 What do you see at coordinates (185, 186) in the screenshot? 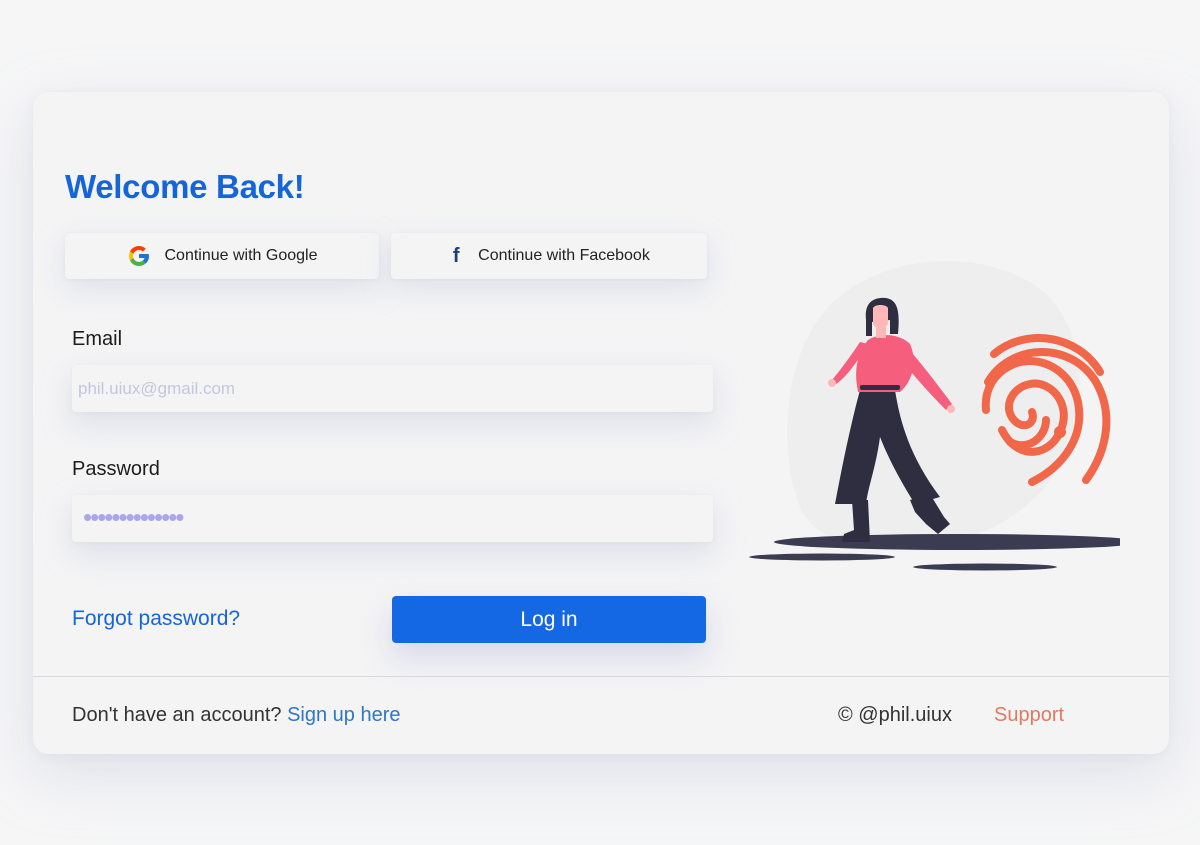
I see `page-title: Welcome Back!` at bounding box center [185, 186].